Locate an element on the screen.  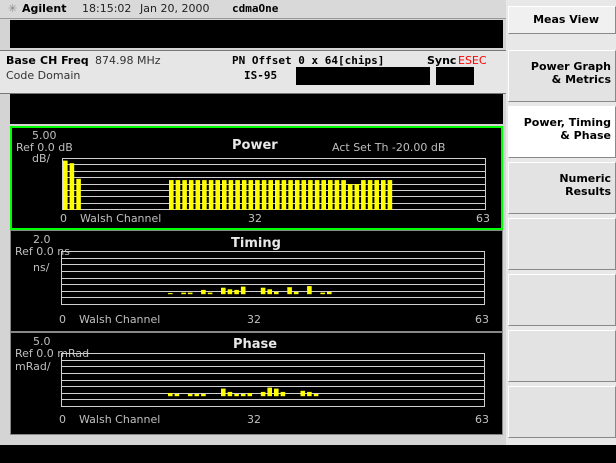
ch-freq-value: 874.98 MHz is located at coordinates (128, 60).